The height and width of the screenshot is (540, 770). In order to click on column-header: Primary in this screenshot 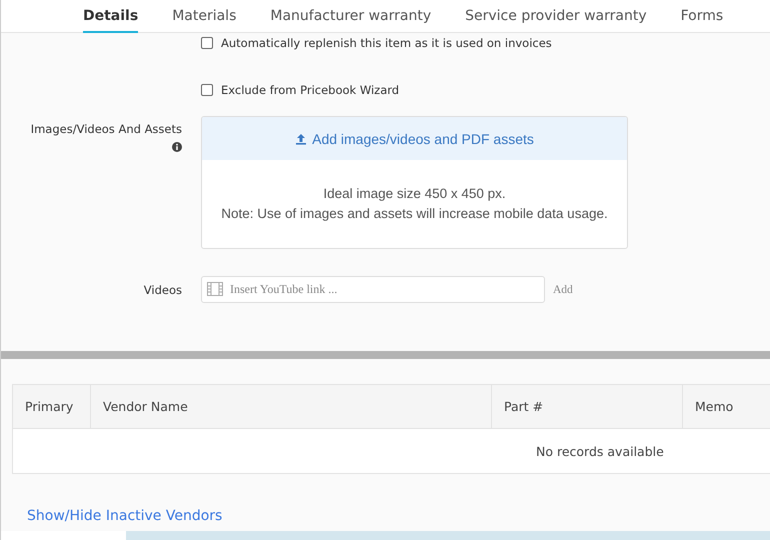, I will do `click(51, 406)`.